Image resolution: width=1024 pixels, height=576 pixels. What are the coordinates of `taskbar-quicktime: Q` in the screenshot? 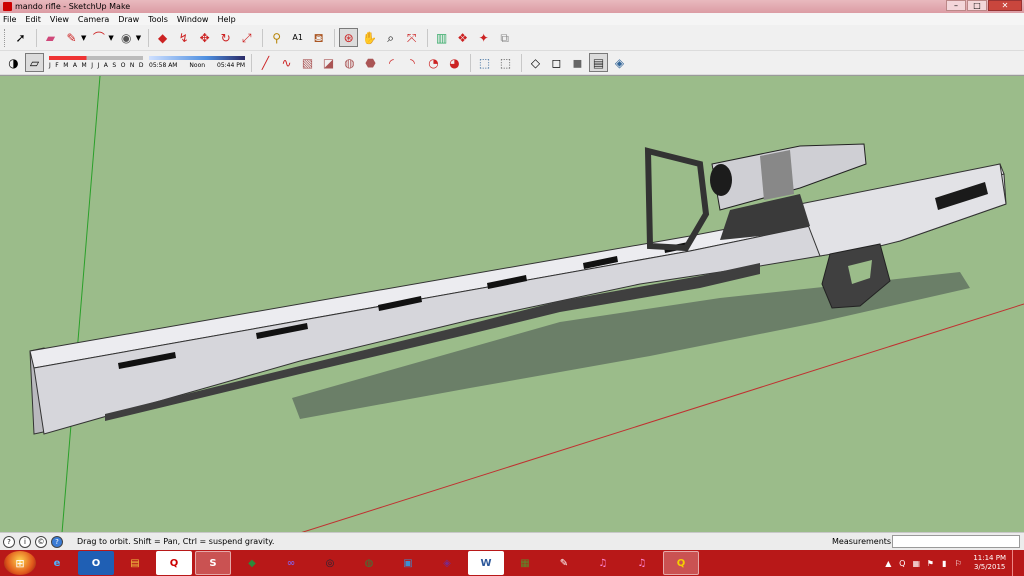 It's located at (681, 563).